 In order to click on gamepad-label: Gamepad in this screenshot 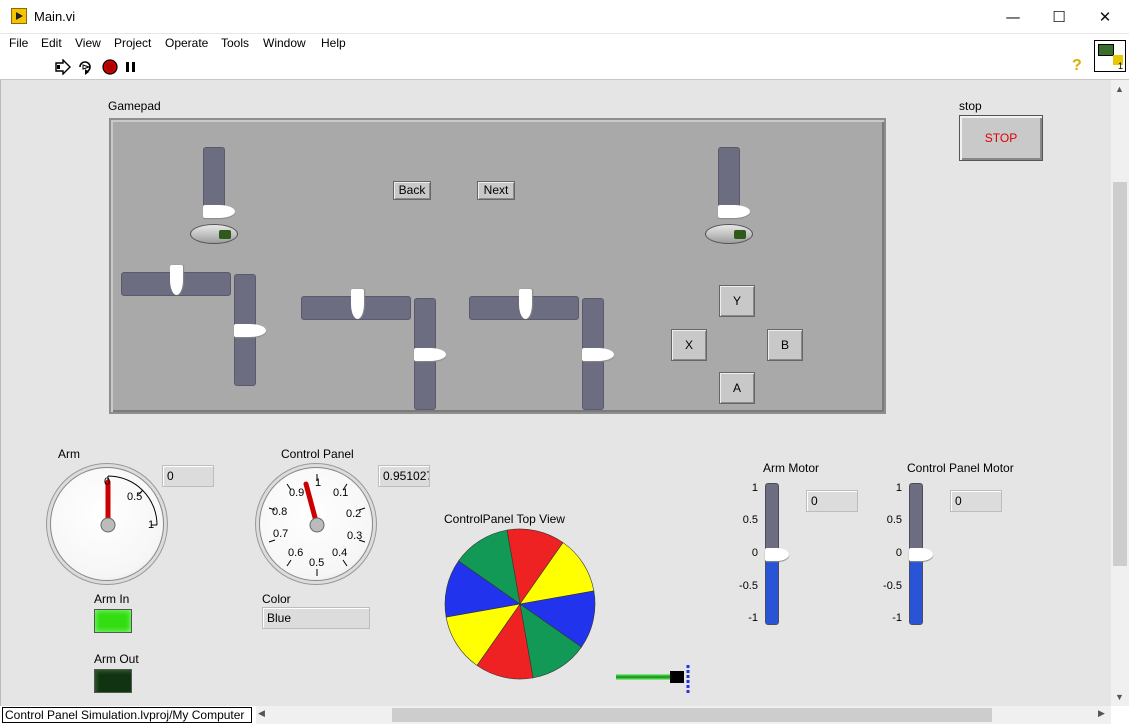, I will do `click(134, 106)`.